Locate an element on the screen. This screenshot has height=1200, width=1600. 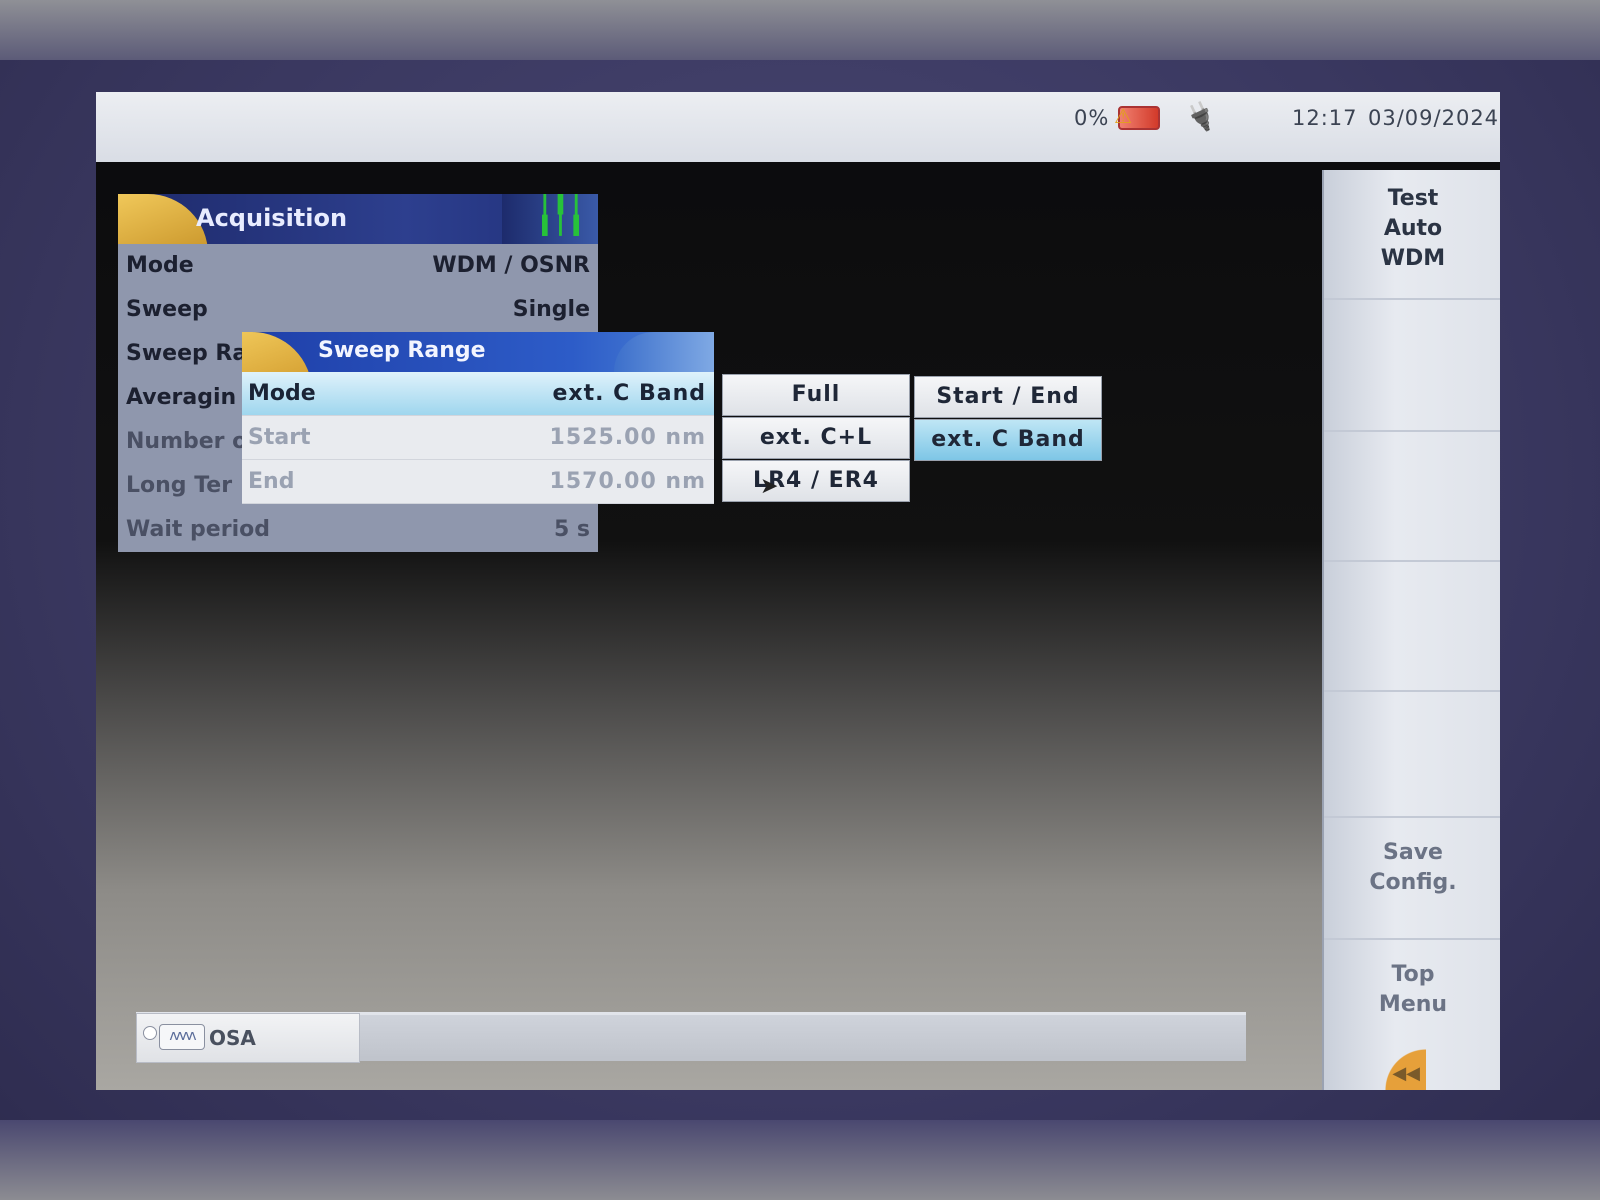
sweep-range-title: Sweep Range is located at coordinates (402, 350).